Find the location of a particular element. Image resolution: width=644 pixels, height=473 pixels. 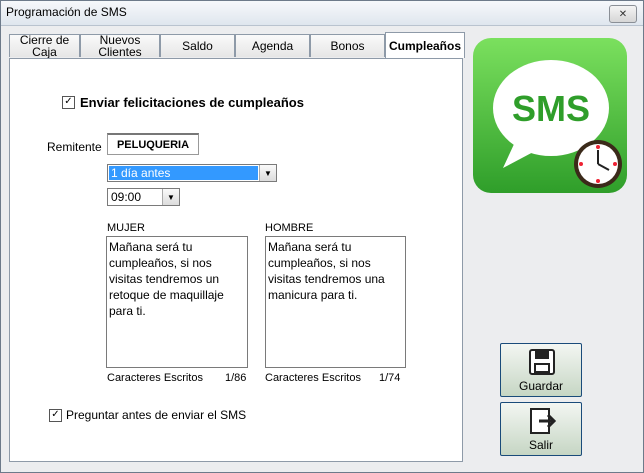

tab-cumpleanos: Cumpleaños is located at coordinates (425, 45).